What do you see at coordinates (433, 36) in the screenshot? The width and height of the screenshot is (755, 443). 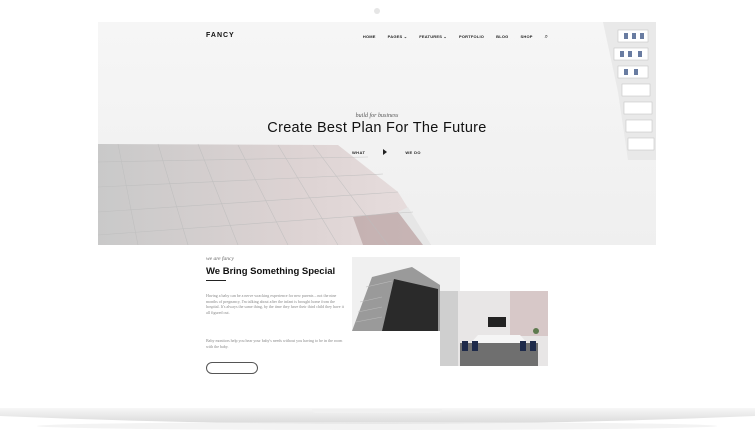 I see `nav-item-features: FEATURES ⌄` at bounding box center [433, 36].